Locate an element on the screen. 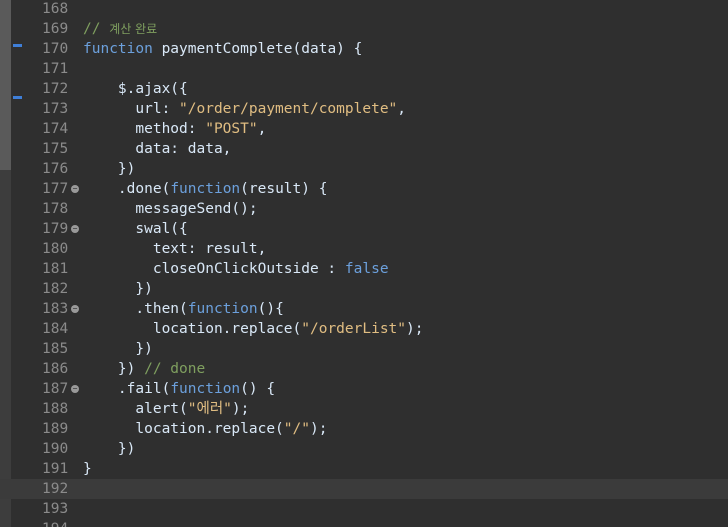 This screenshot has height=527, width=728. code-line: 188 alert("에러"); is located at coordinates (364, 409).